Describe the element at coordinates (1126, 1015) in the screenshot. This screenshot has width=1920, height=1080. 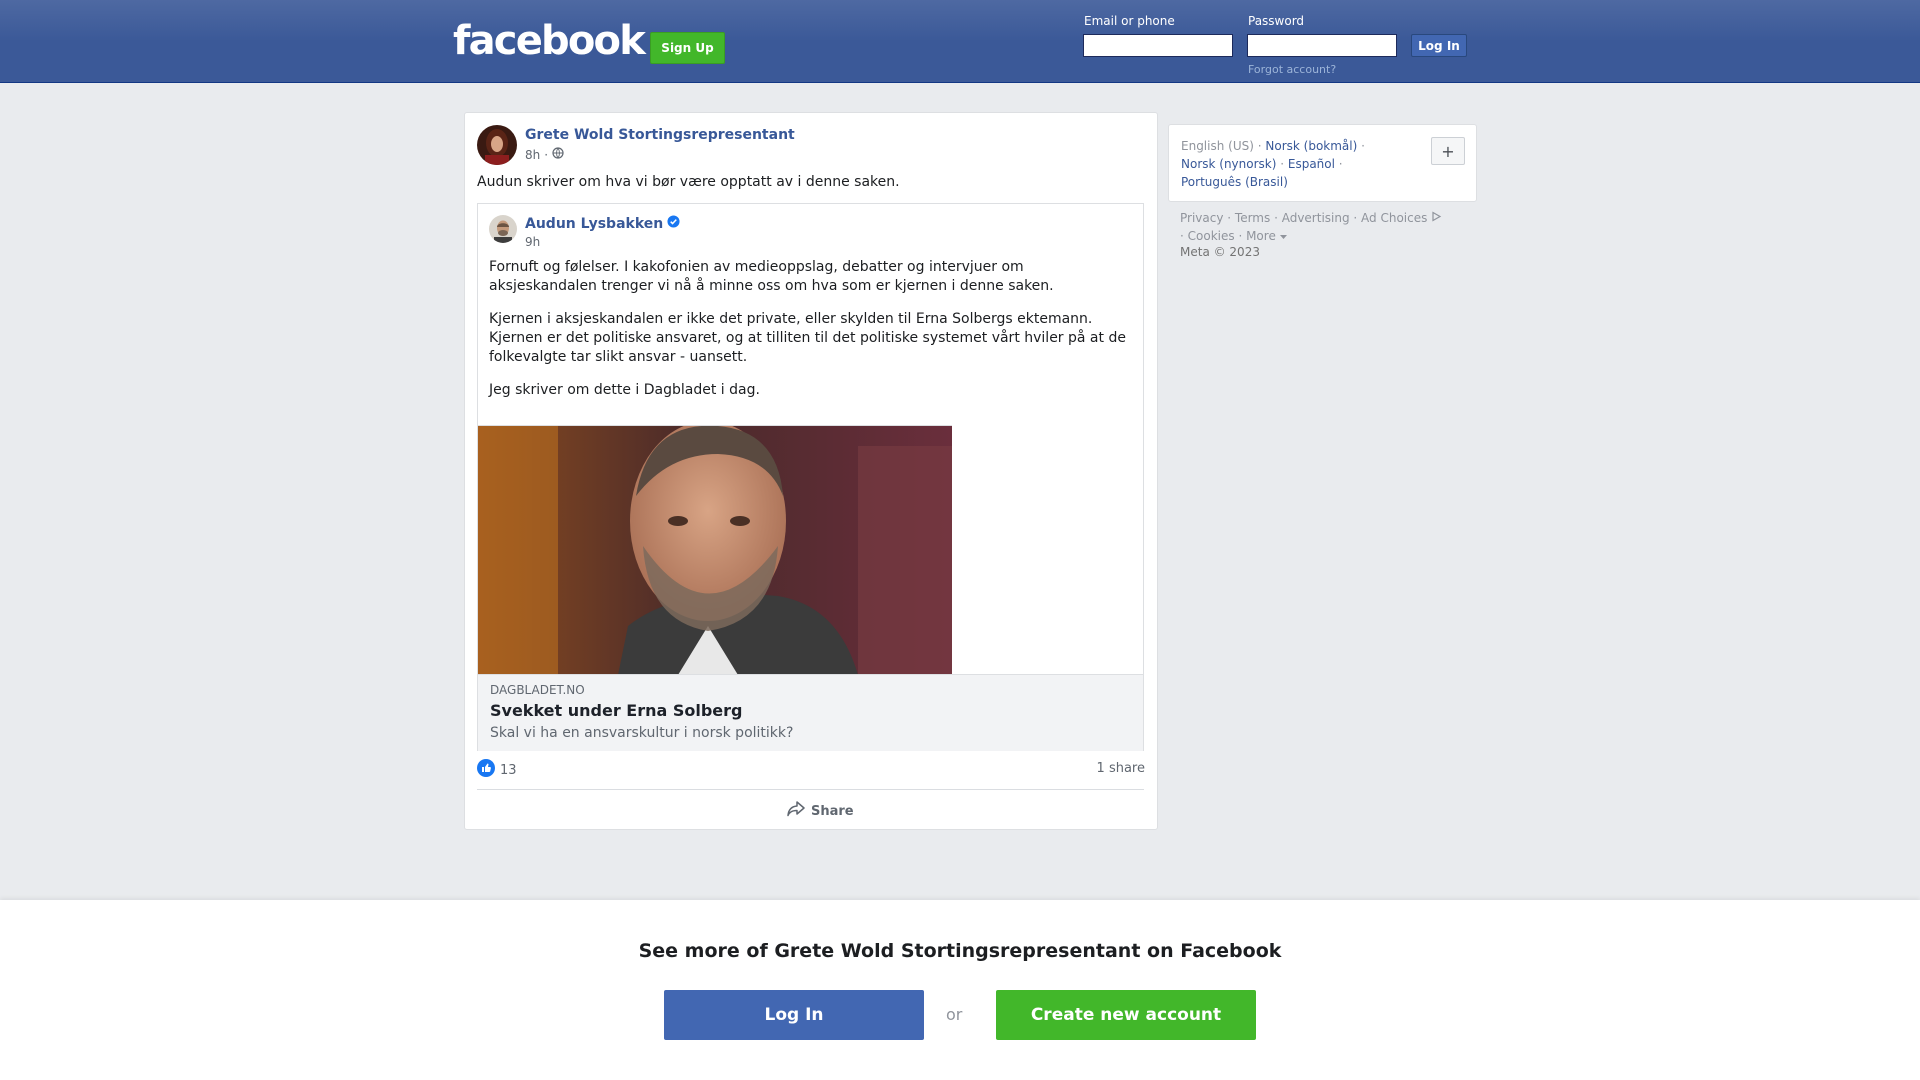
I see `create-account-button: Create new account` at that location.